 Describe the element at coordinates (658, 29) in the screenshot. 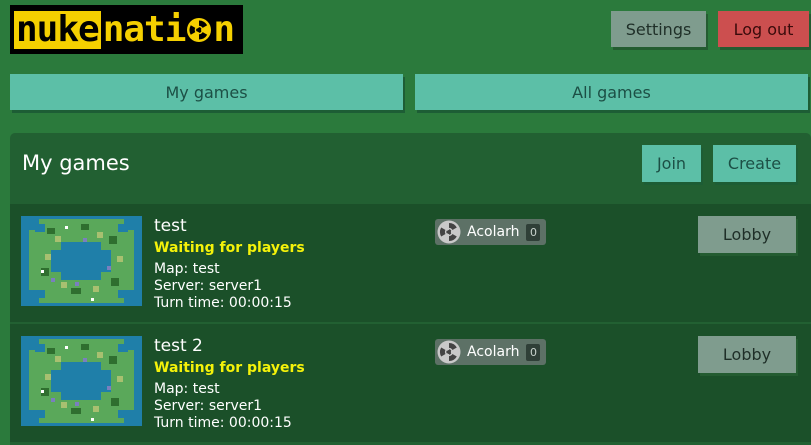

I see `settings-button: Settings` at that location.